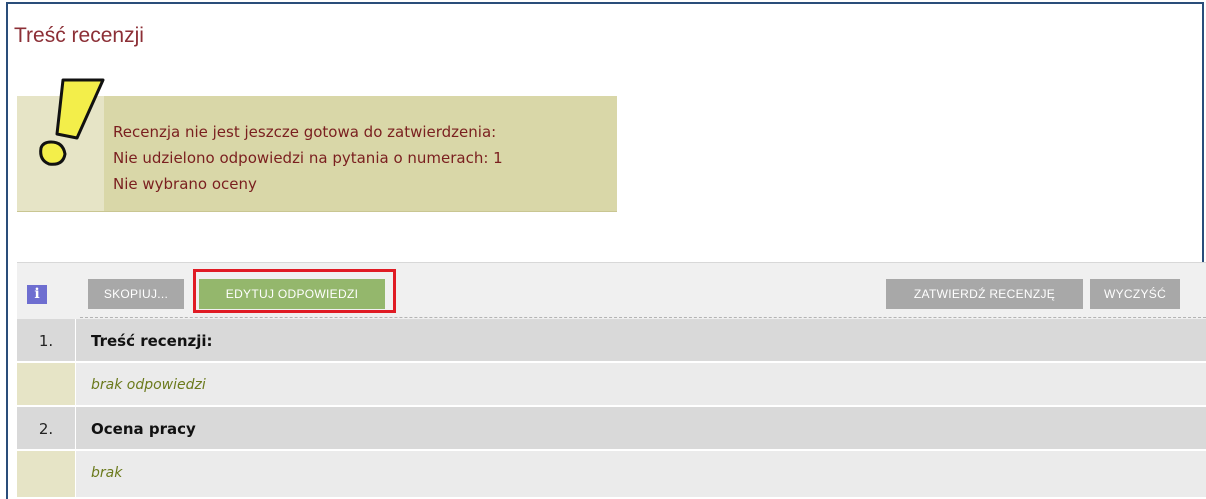  I want to click on exclamation-warning-icon, so click(72, 122).